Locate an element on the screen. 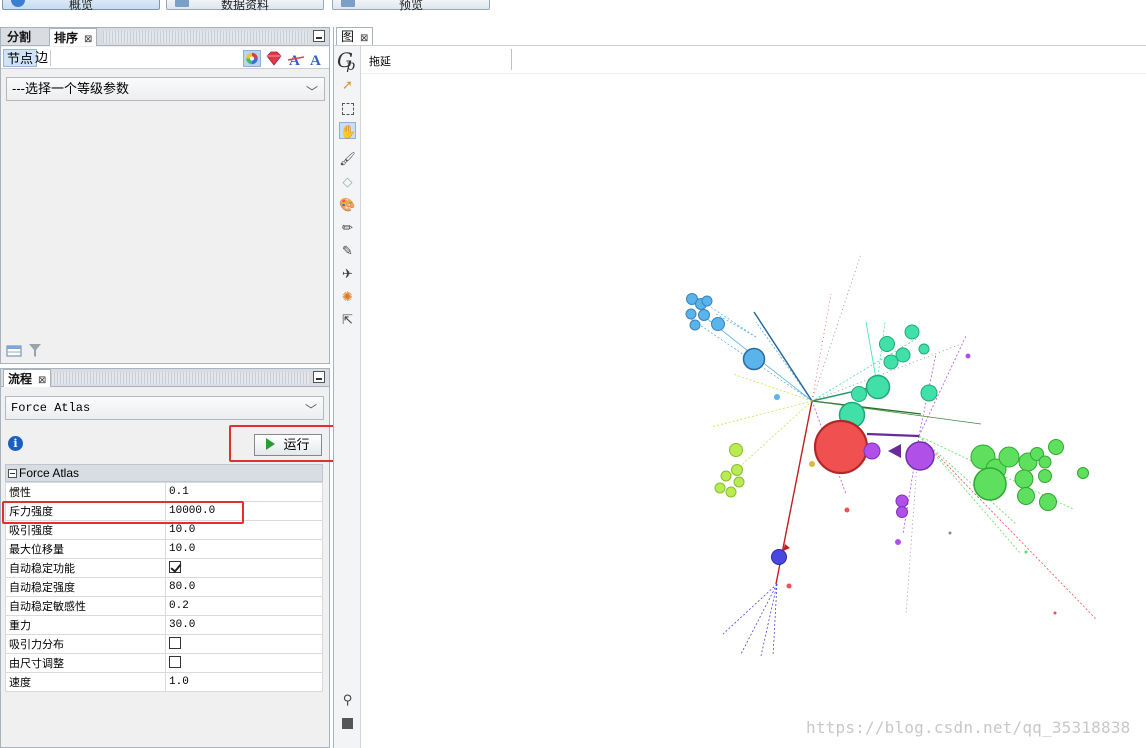 This screenshot has height=748, width=1146. drag-hand-icon: ✋ is located at coordinates (347, 130).